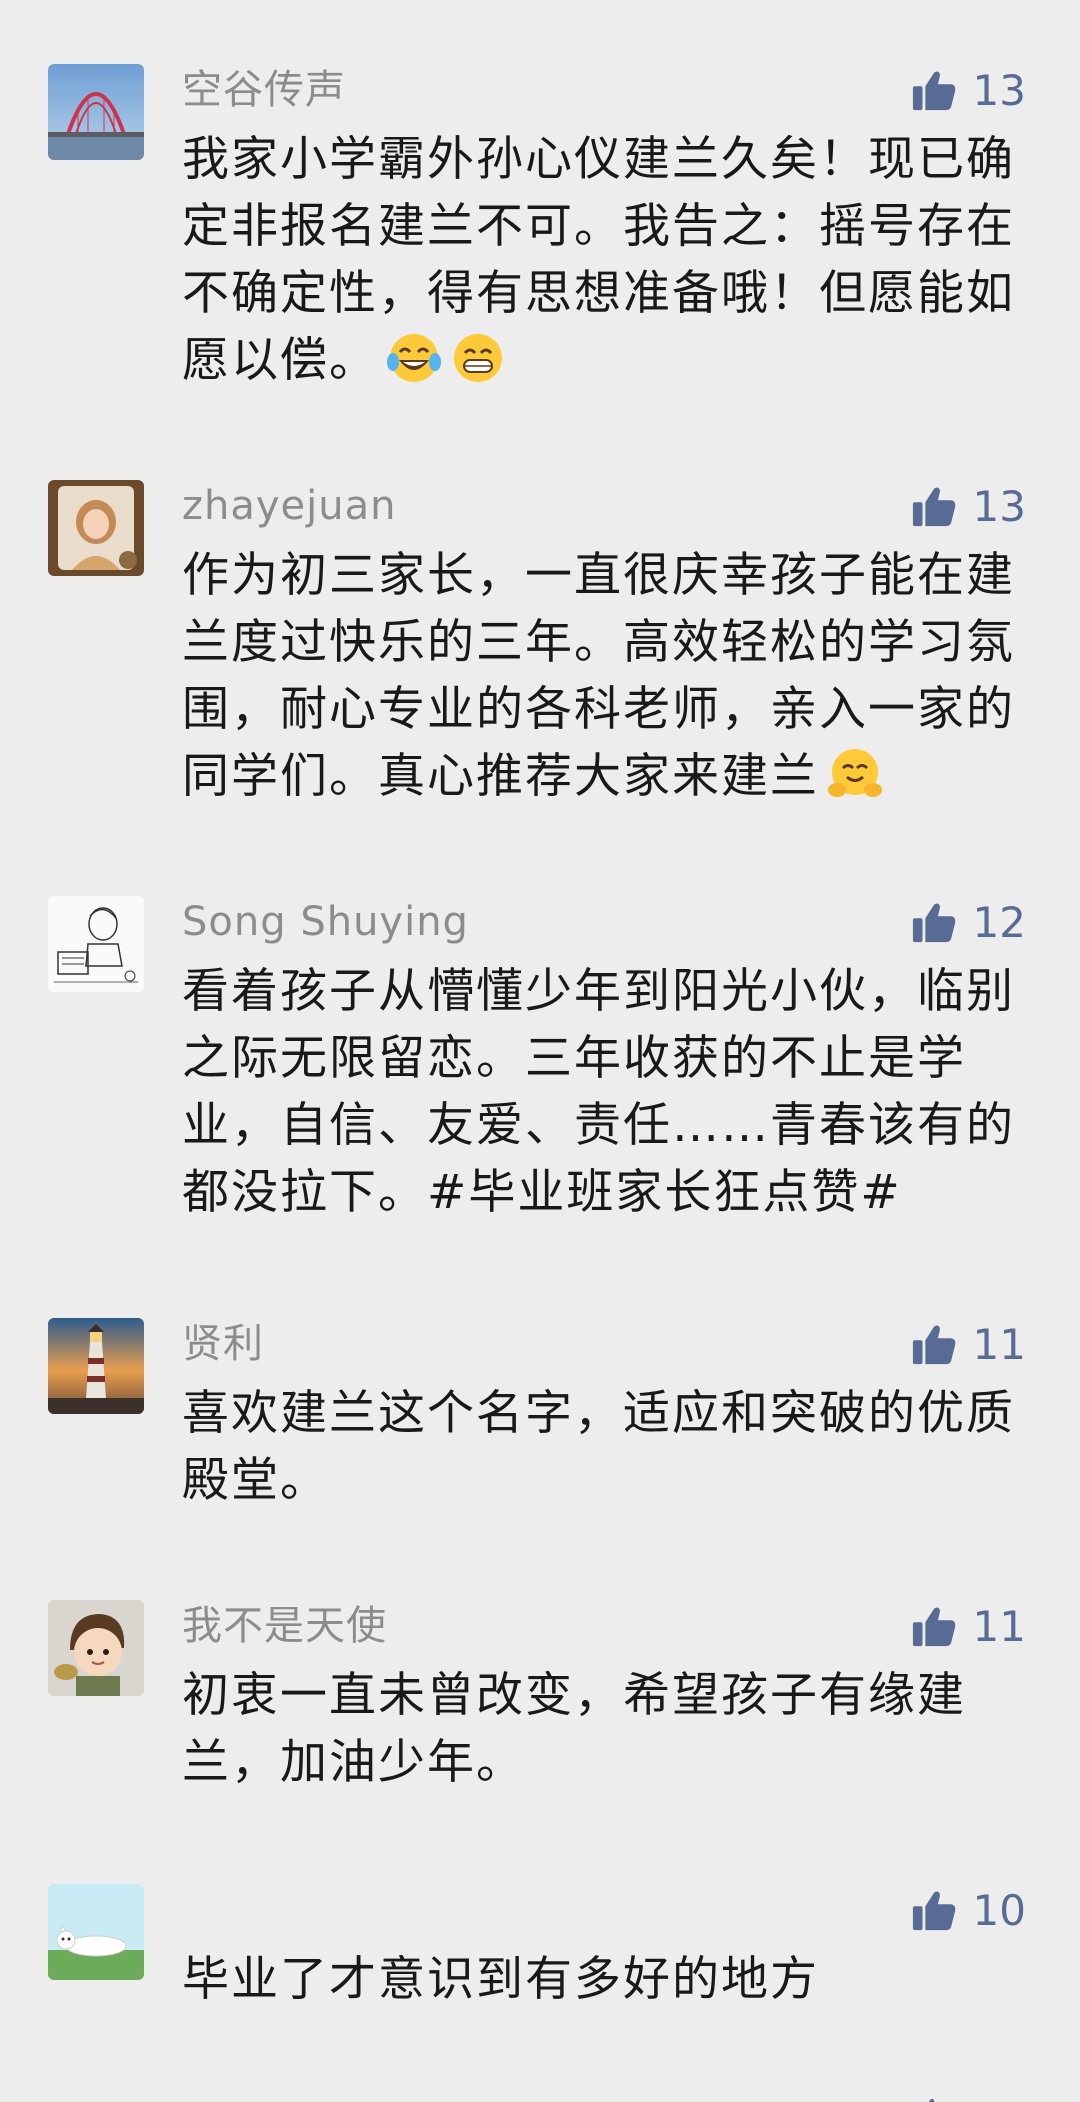  I want to click on grinning-emoji-icon, so click(478, 358).